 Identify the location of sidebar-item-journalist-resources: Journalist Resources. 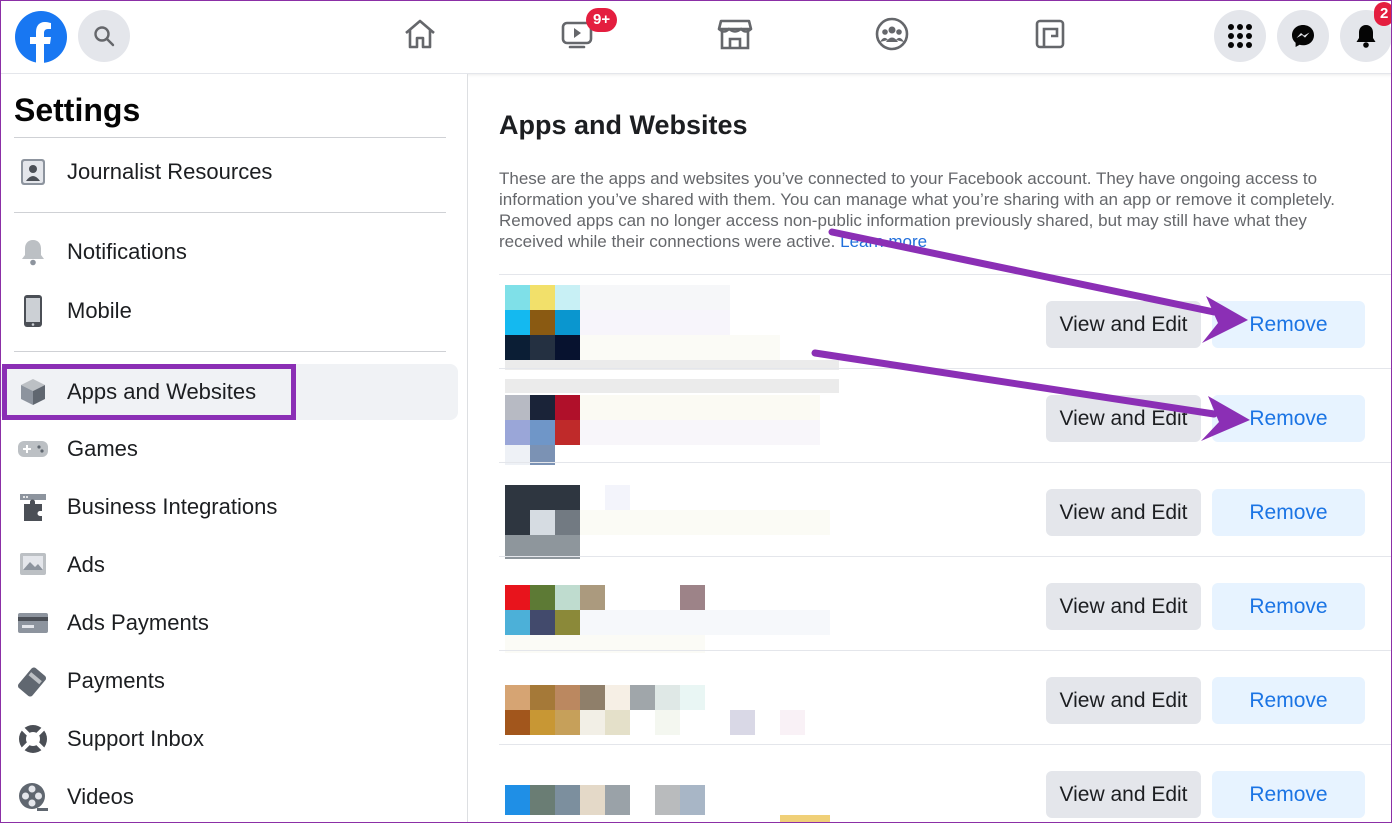
(229, 172).